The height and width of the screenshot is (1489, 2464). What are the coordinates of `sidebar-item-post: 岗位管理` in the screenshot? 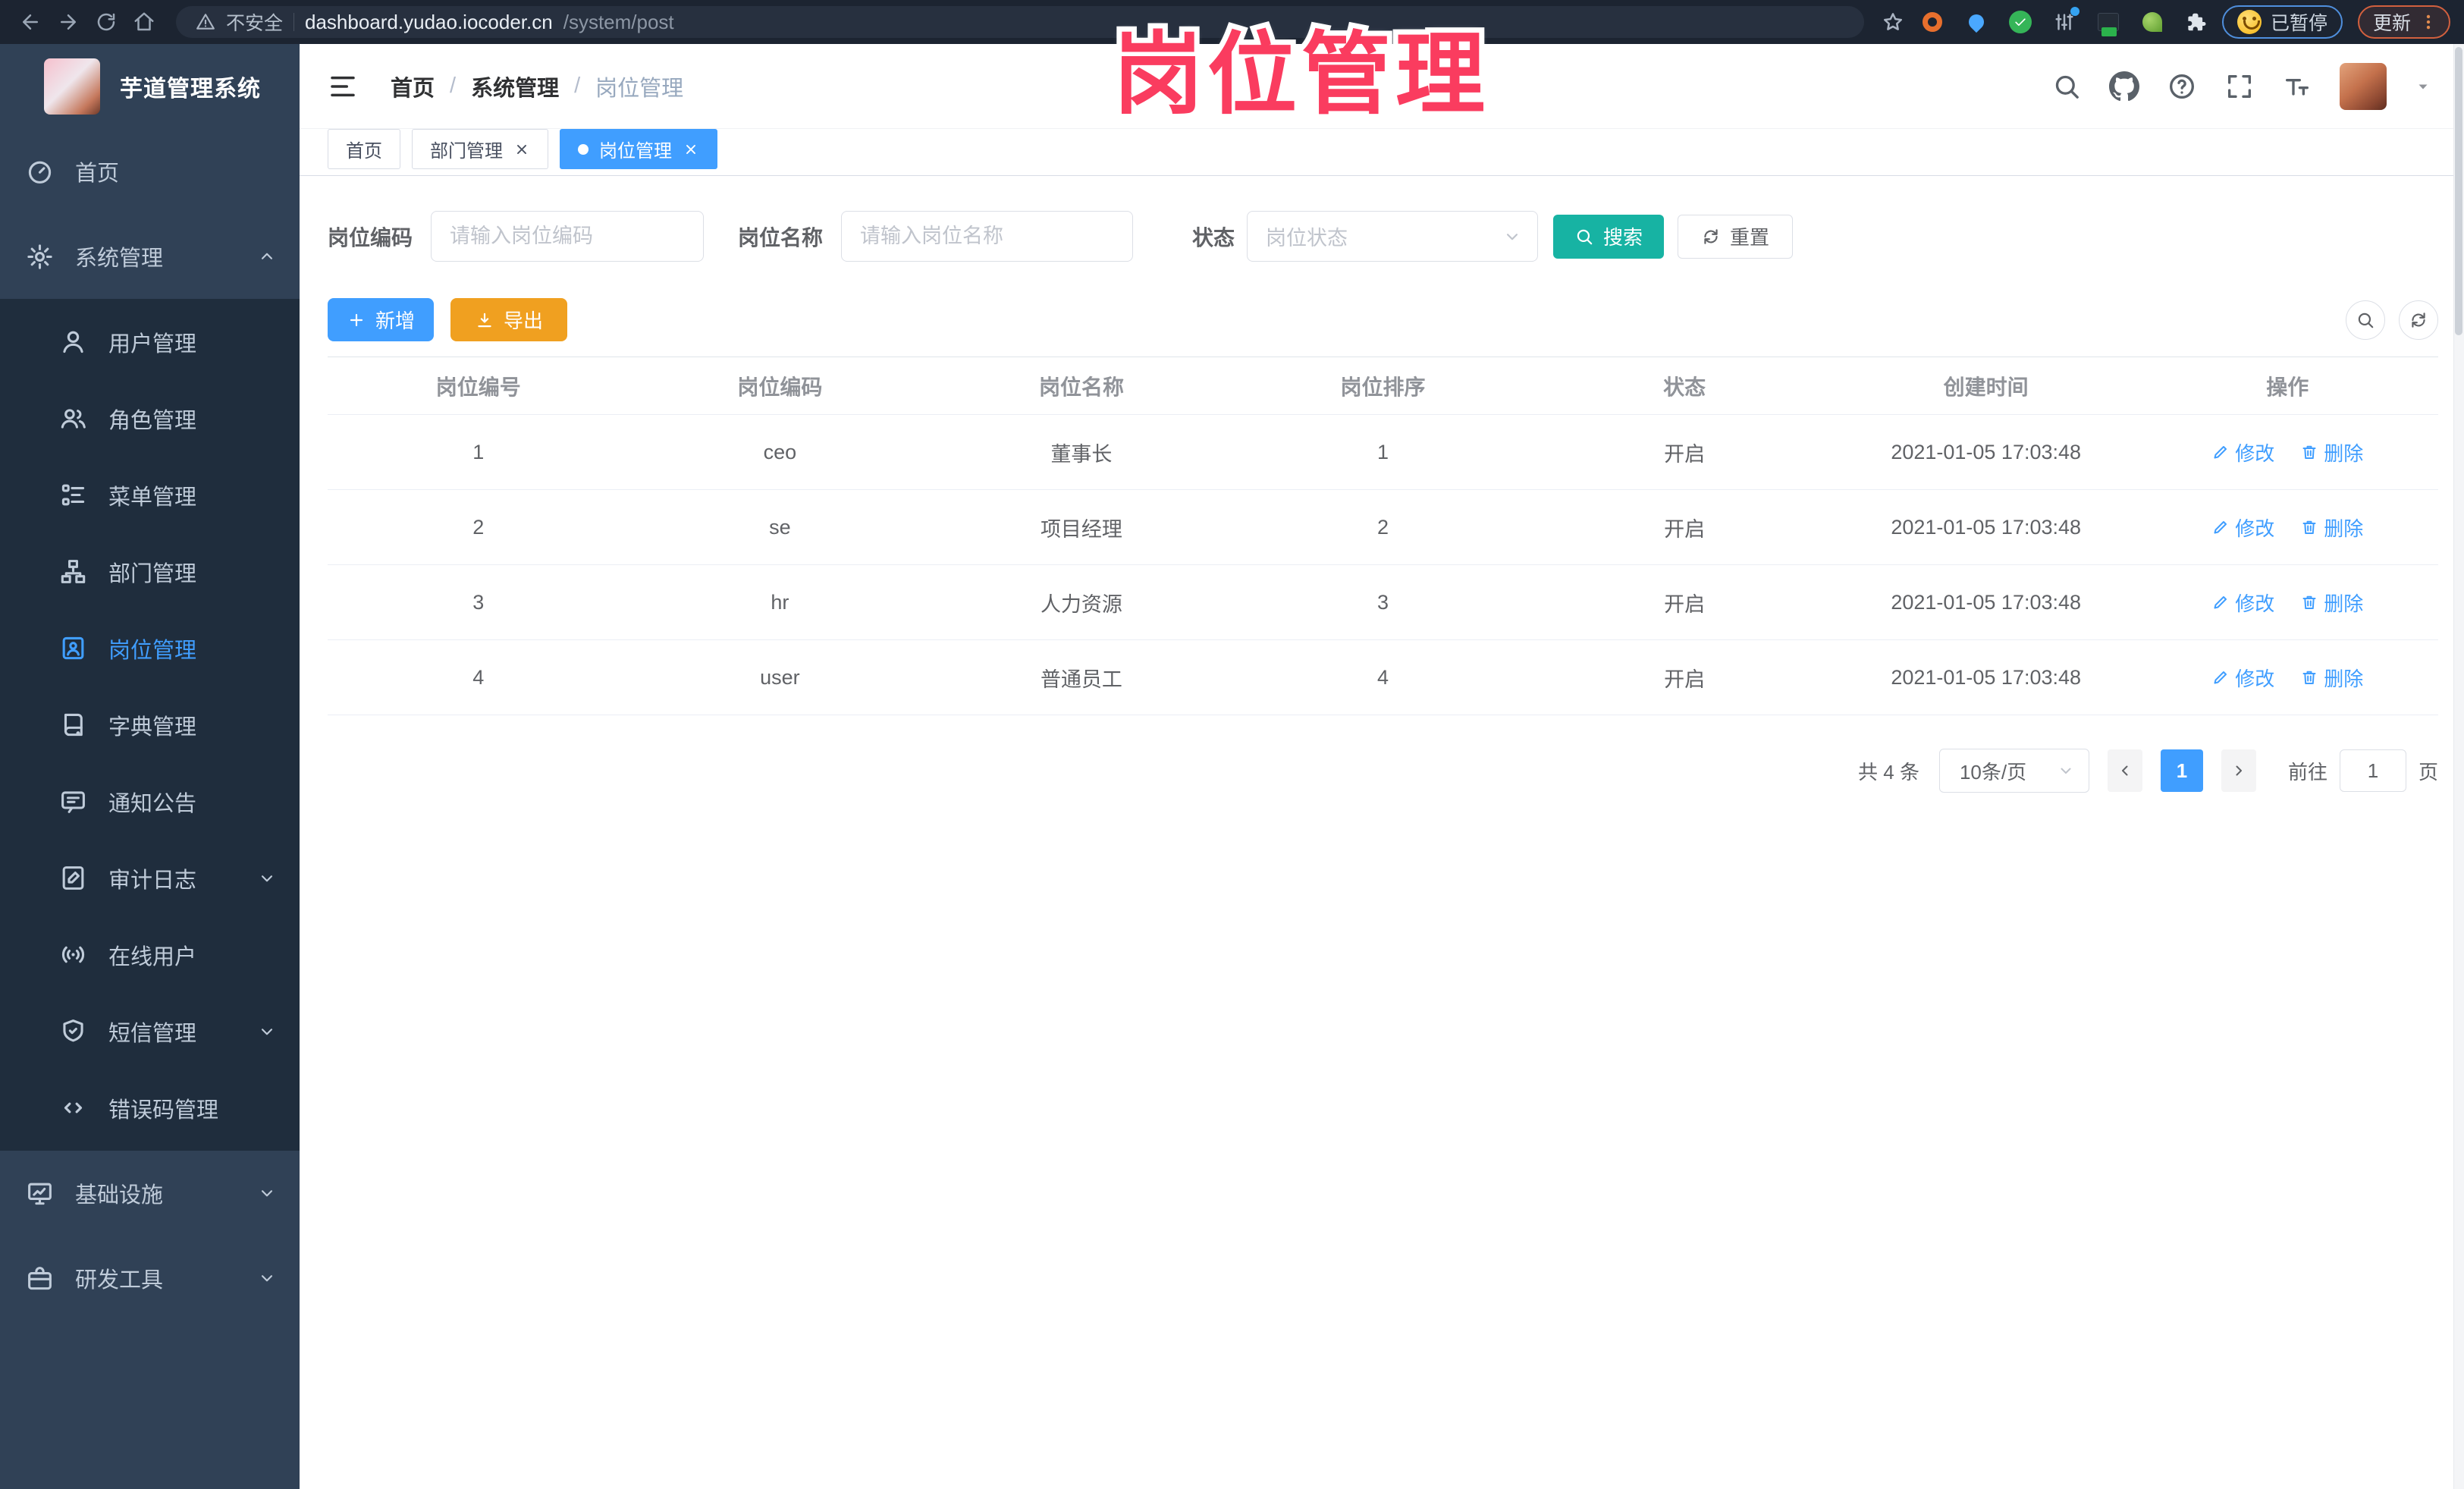 It's located at (150, 648).